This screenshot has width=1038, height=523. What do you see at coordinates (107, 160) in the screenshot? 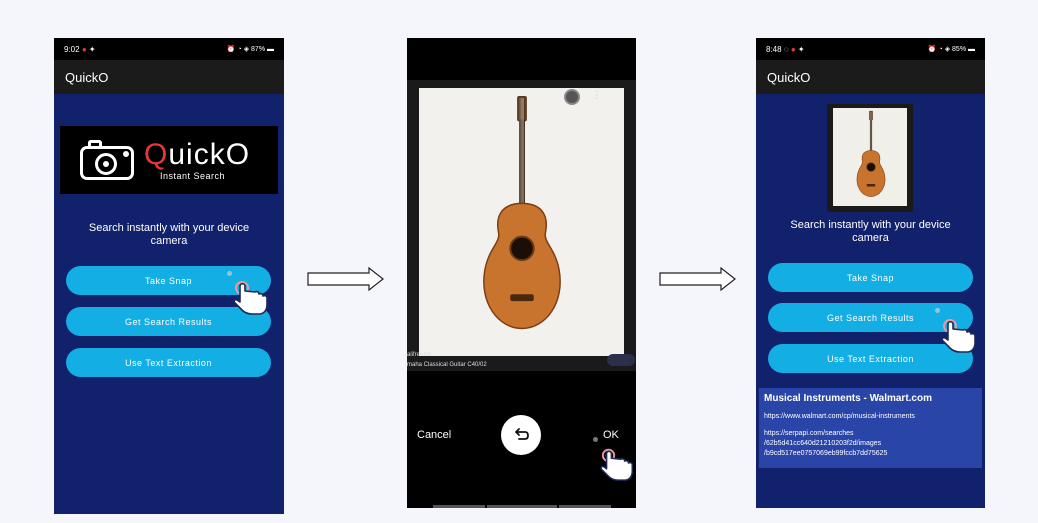
I see `camera-icon` at bounding box center [107, 160].